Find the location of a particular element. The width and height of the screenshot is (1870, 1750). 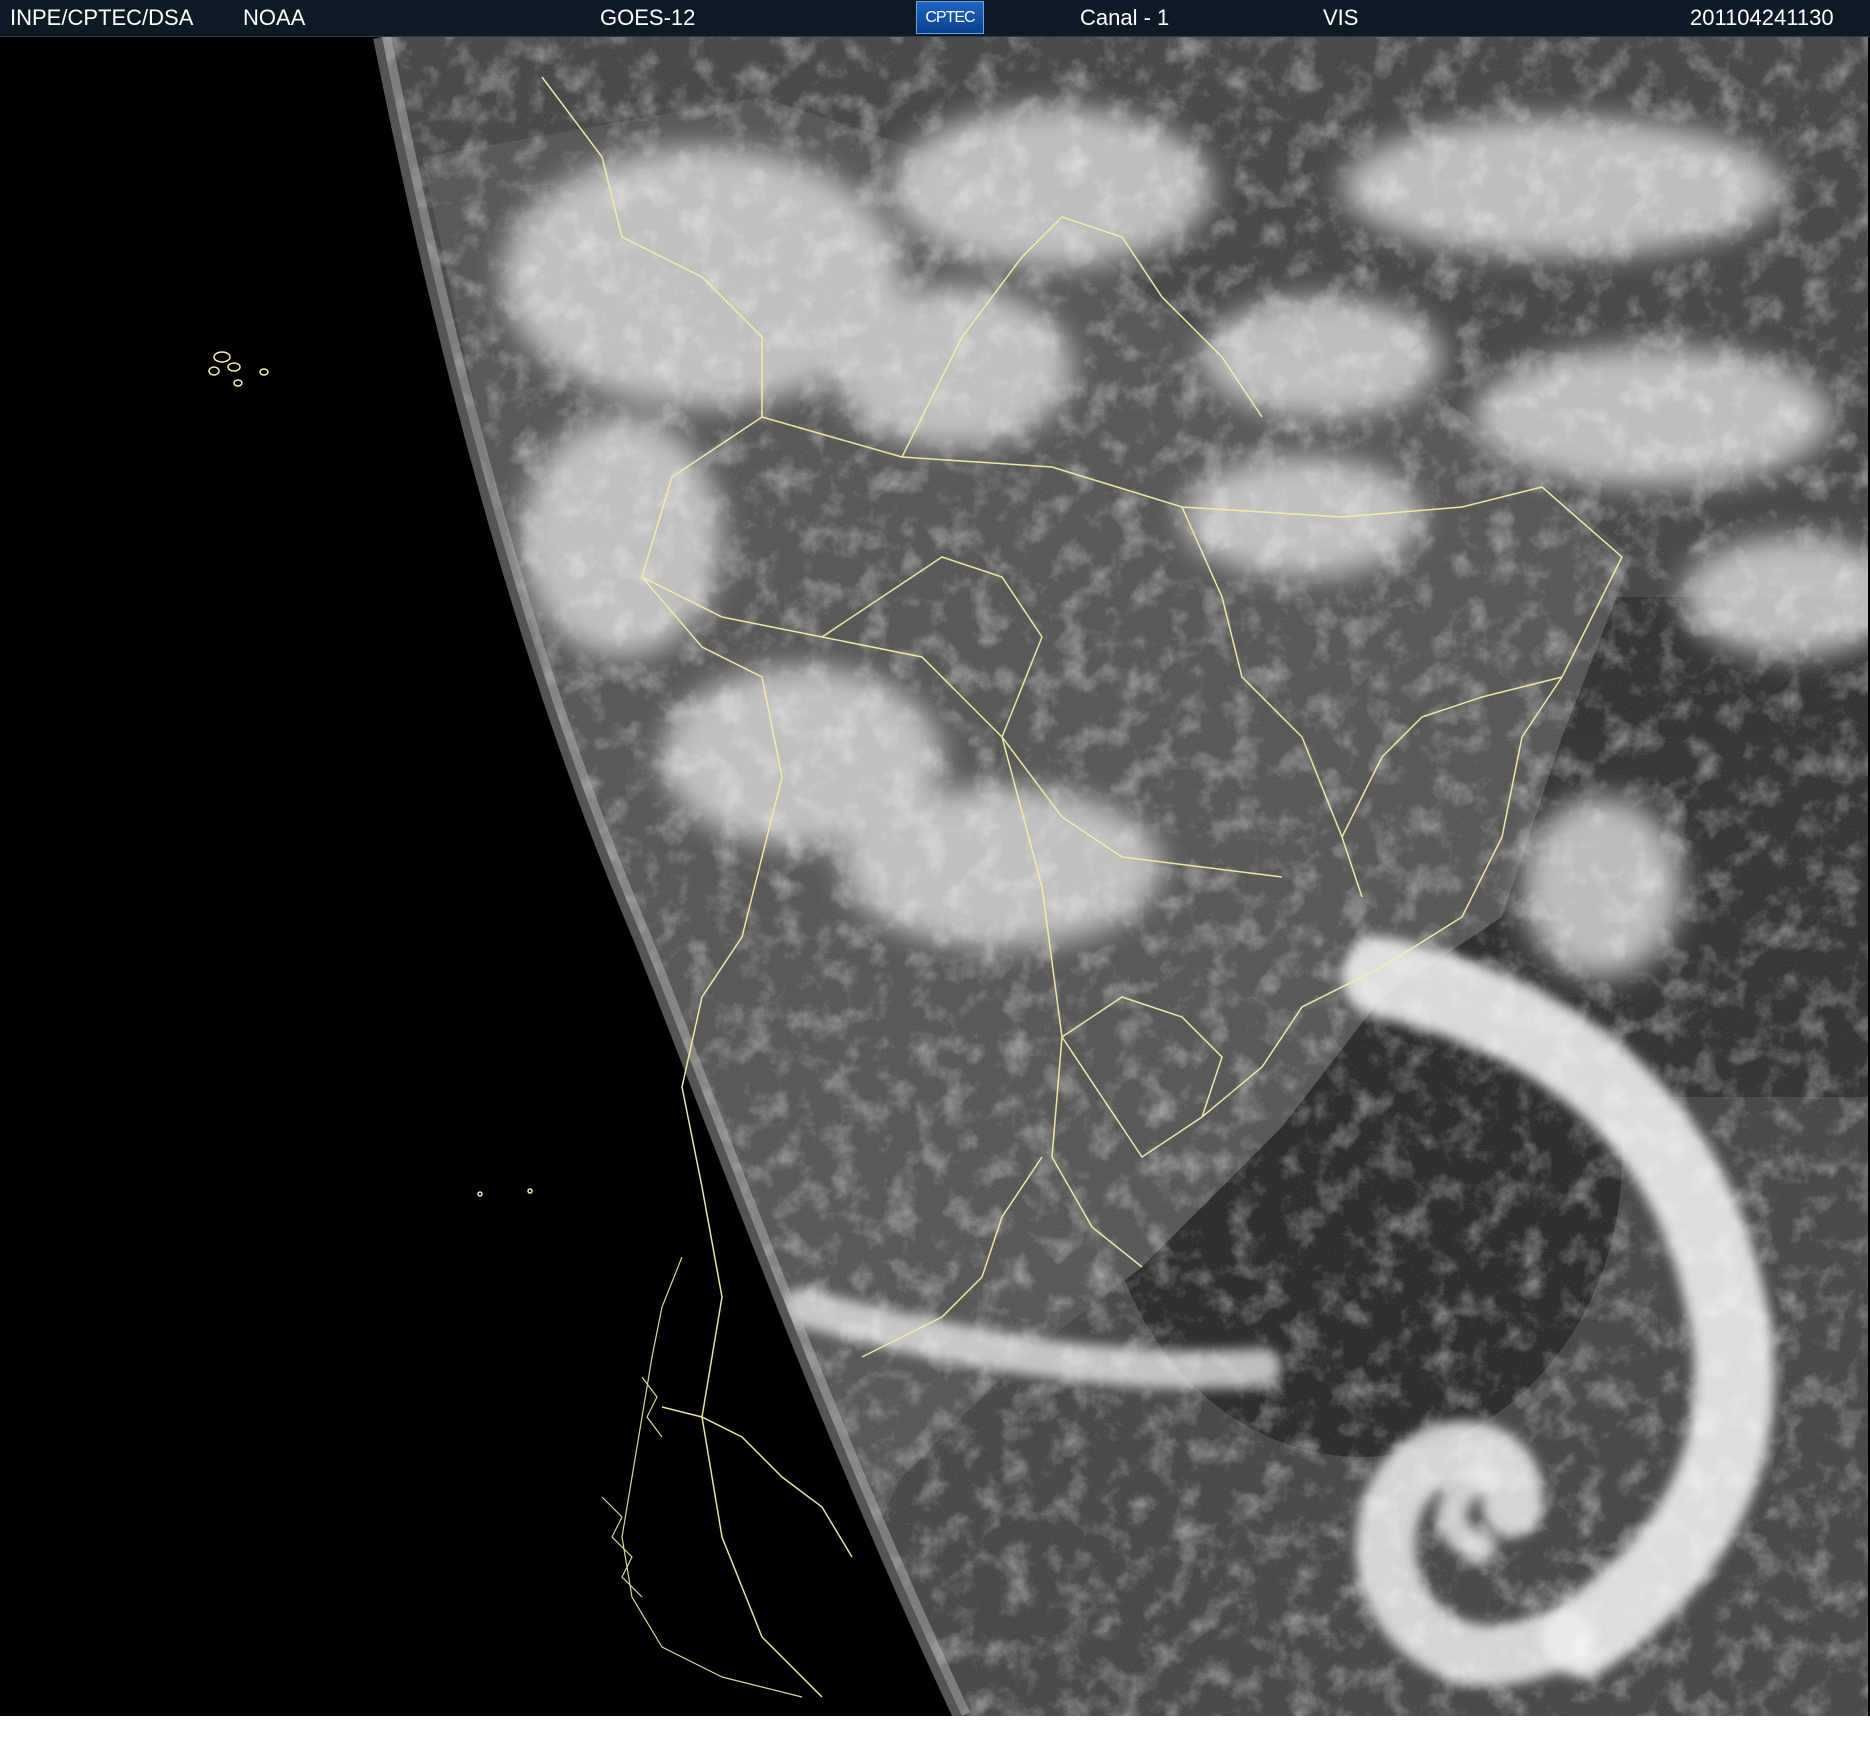

bottom-strip is located at coordinates (935, 1733).